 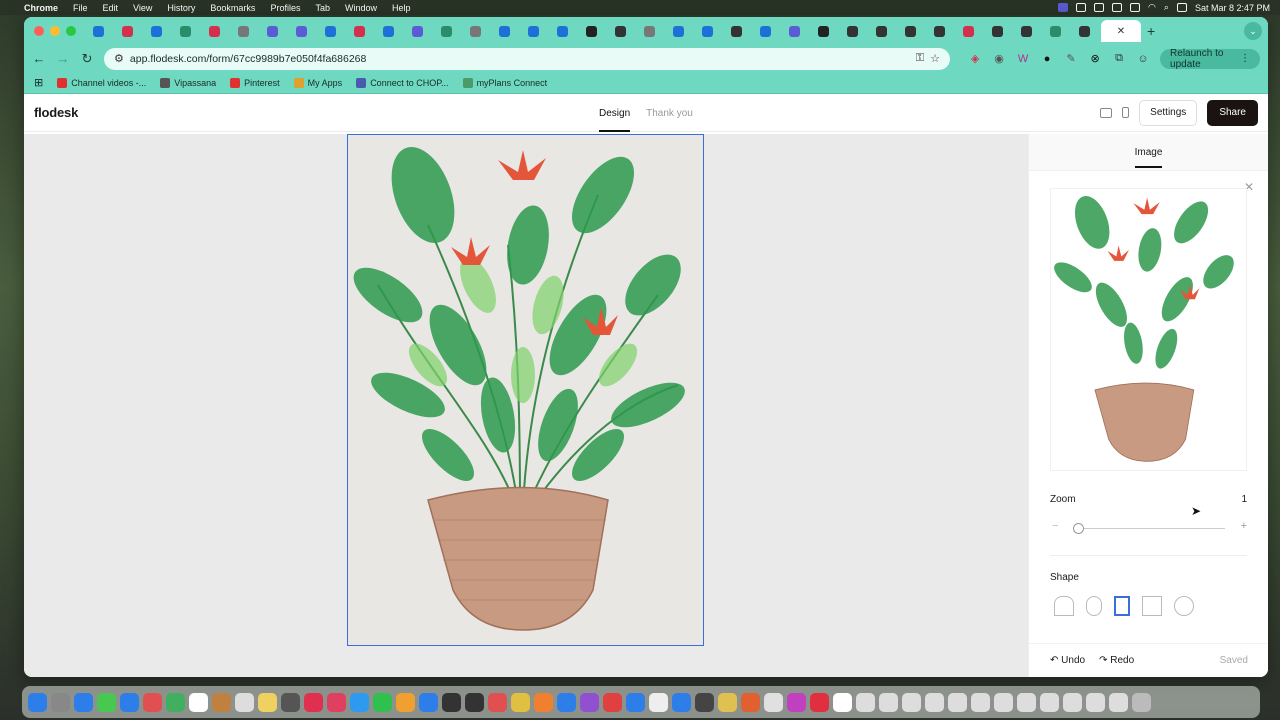 I want to click on settings-button: Settings, so click(x=1168, y=112).